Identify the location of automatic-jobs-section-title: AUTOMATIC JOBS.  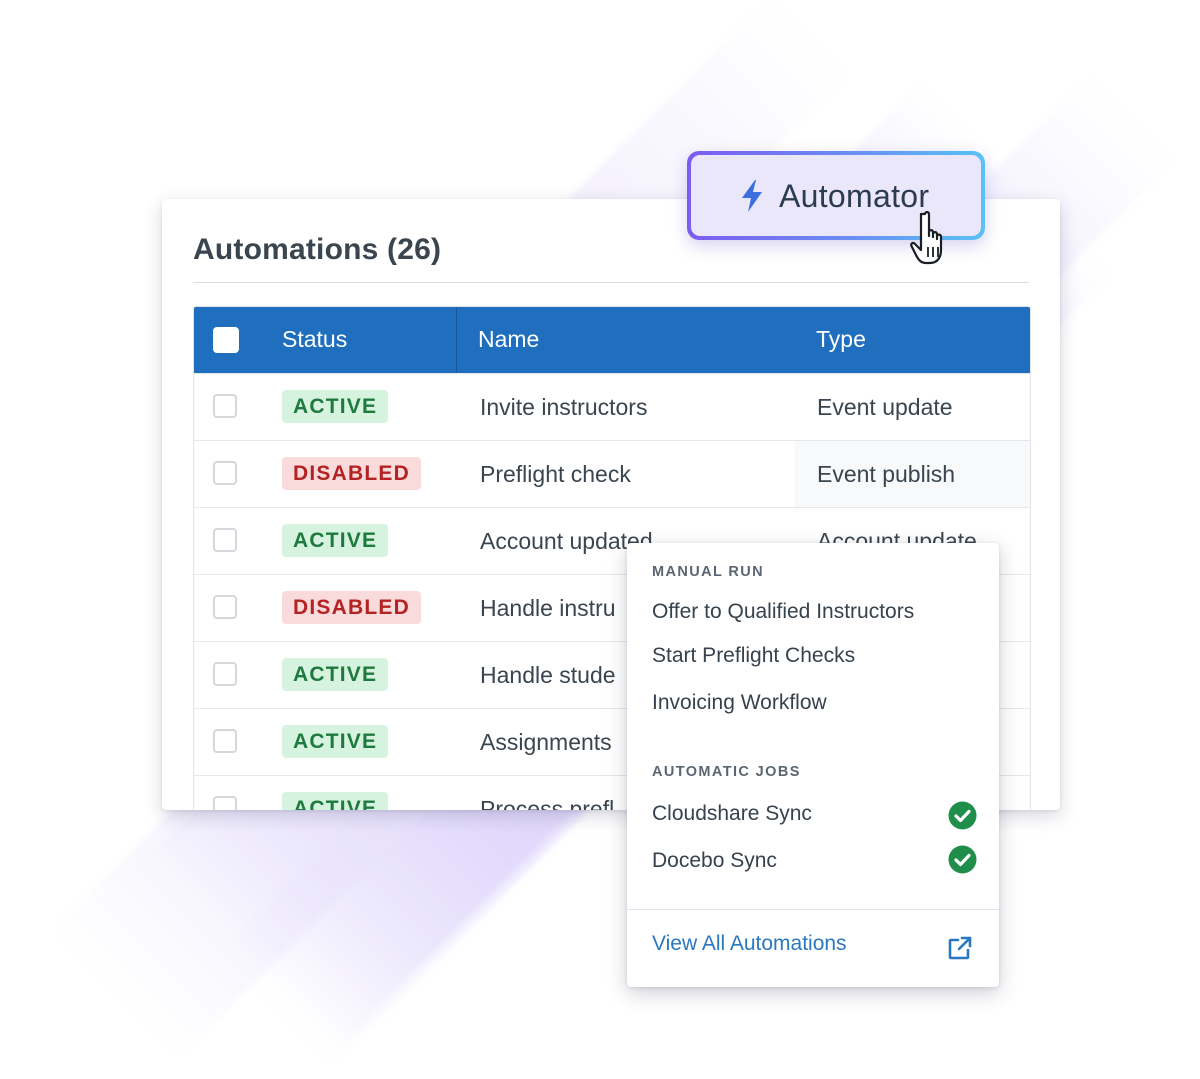
(726, 772).